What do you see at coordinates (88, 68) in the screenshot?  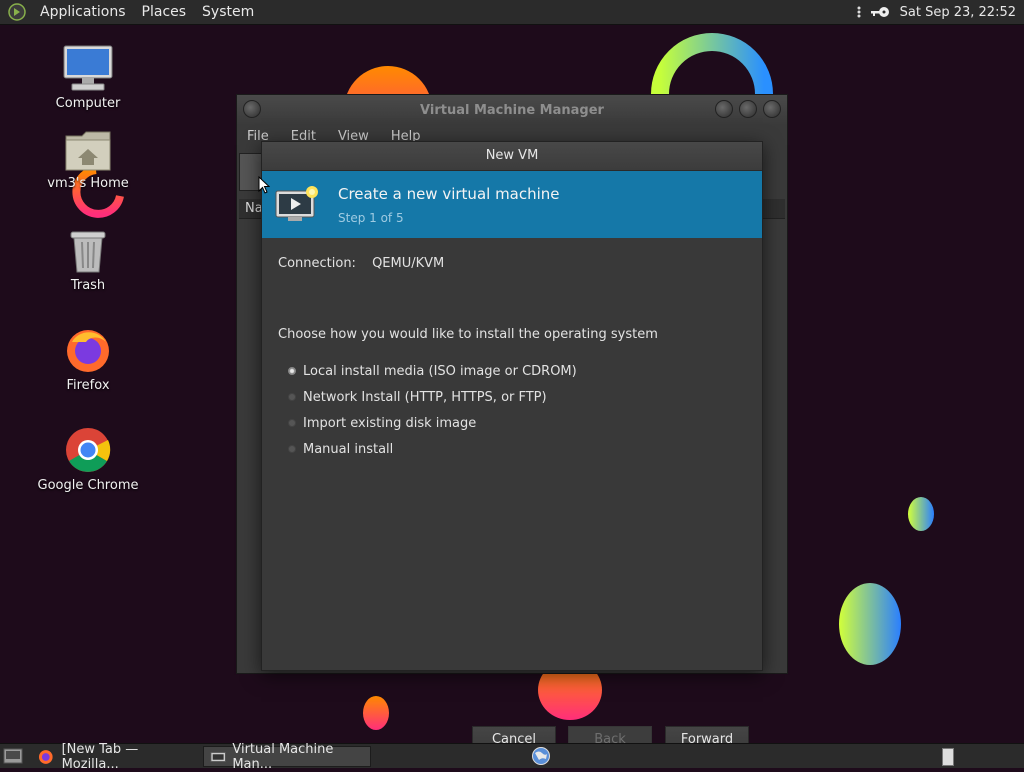 I see `computer-icon` at bounding box center [88, 68].